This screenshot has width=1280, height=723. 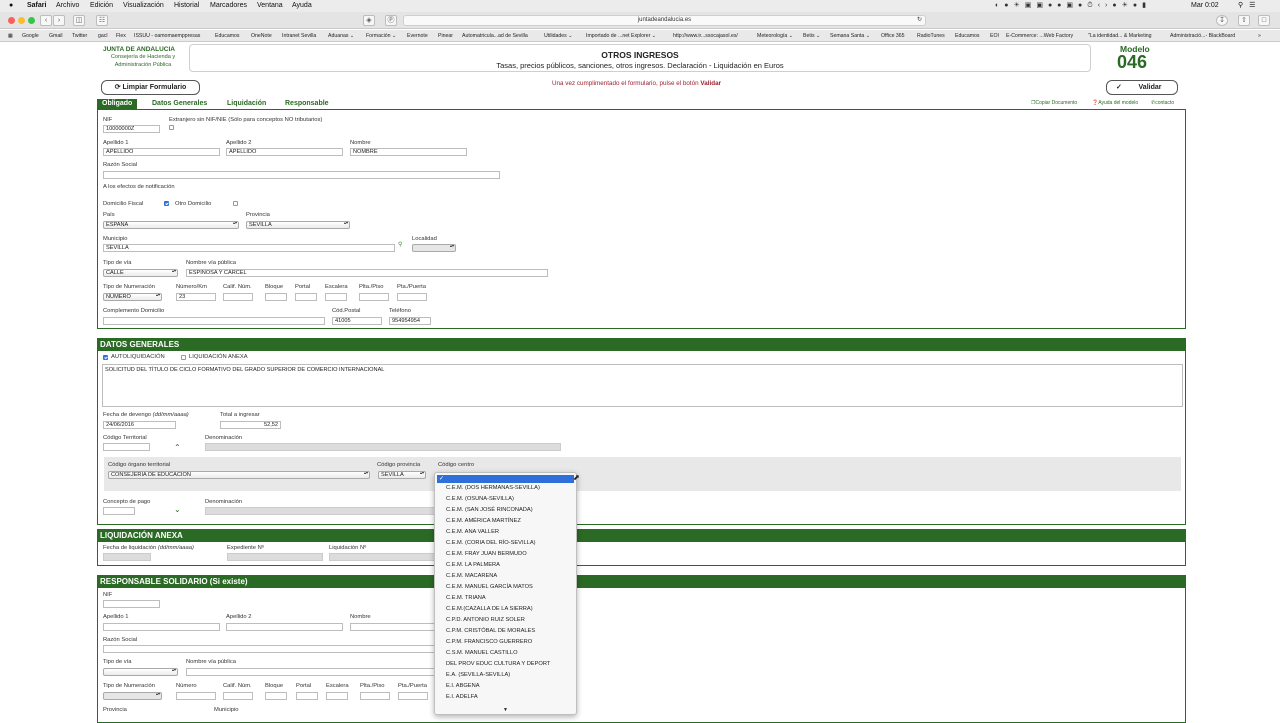 What do you see at coordinates (381, 35) in the screenshot?
I see `bookmark-item: Formación ⌄` at bounding box center [381, 35].